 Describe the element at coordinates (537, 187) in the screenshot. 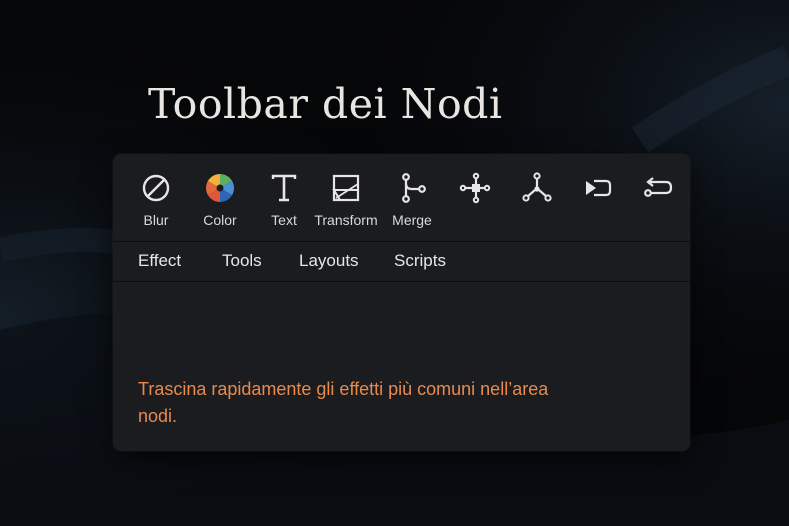

I see `split-node-icon` at that location.